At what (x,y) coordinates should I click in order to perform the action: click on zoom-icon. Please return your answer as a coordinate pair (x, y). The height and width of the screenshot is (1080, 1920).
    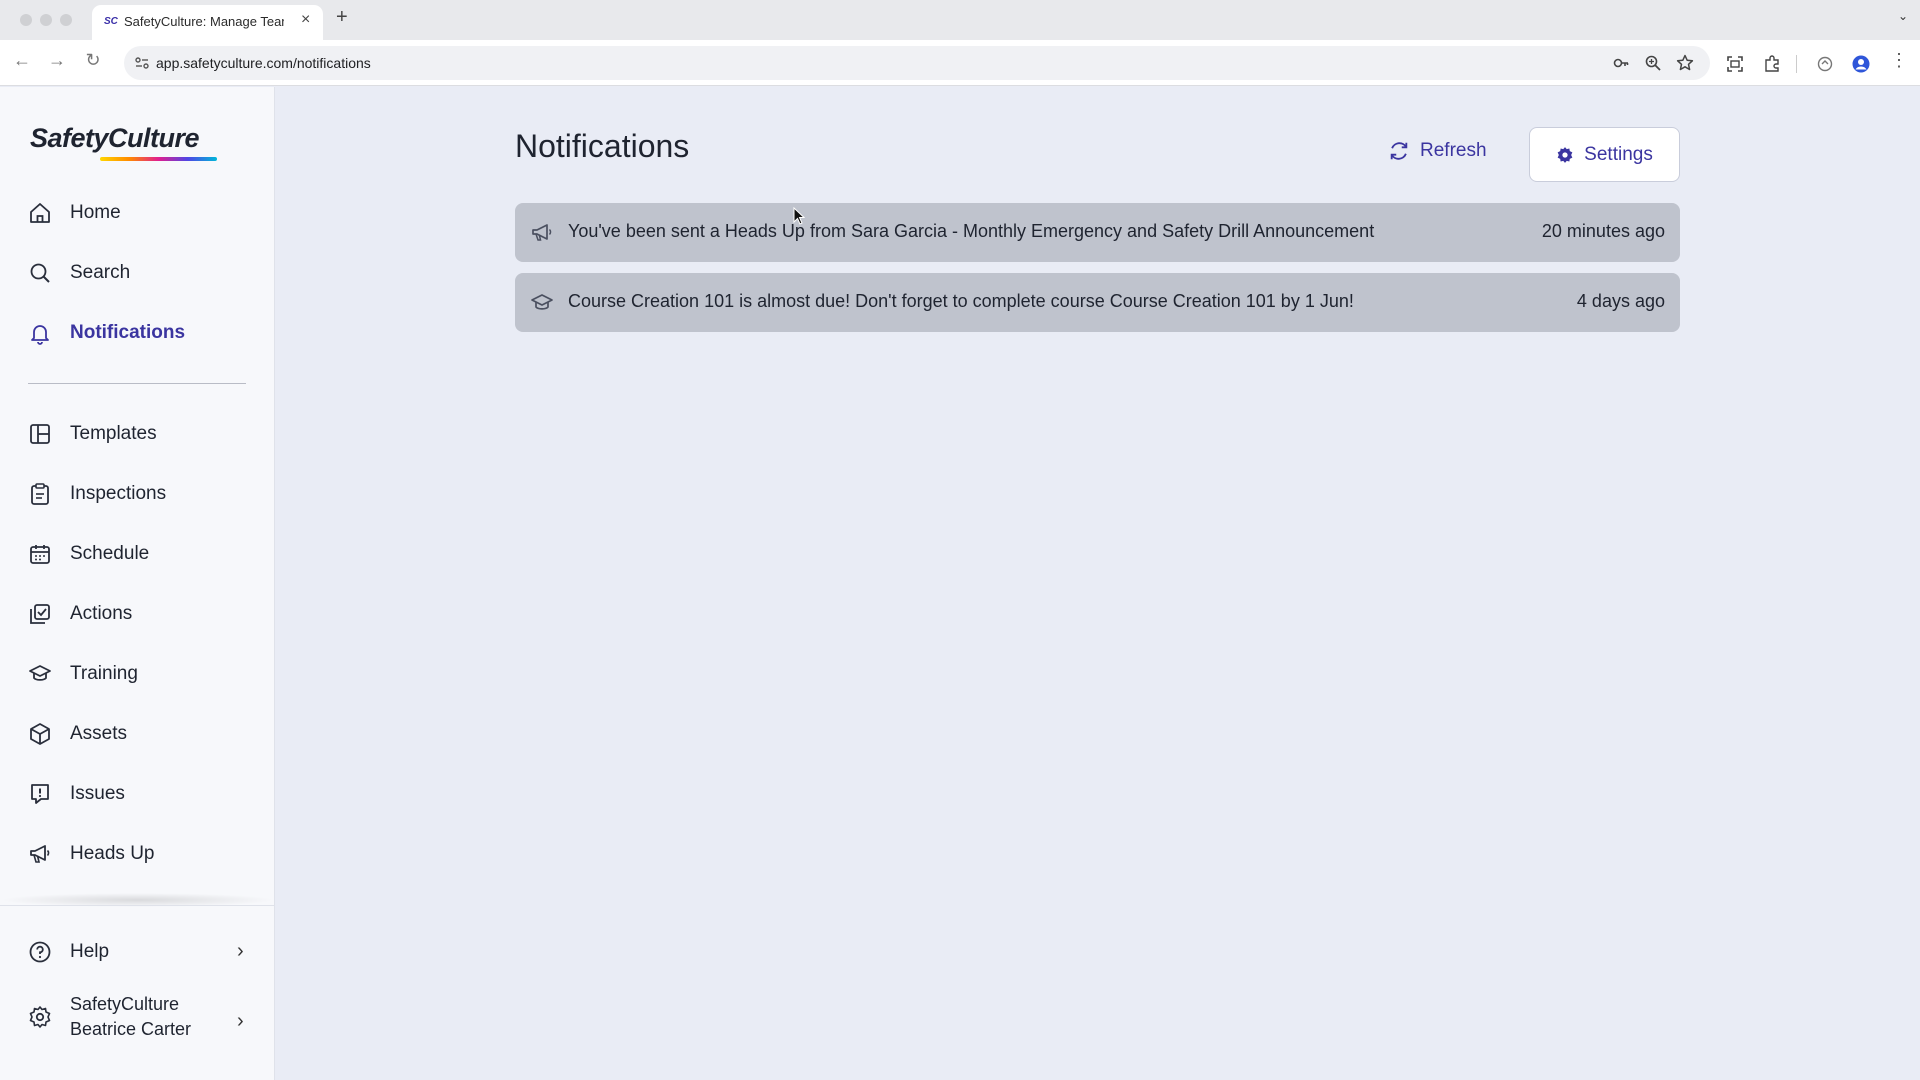
    Looking at the image, I should click on (1653, 63).